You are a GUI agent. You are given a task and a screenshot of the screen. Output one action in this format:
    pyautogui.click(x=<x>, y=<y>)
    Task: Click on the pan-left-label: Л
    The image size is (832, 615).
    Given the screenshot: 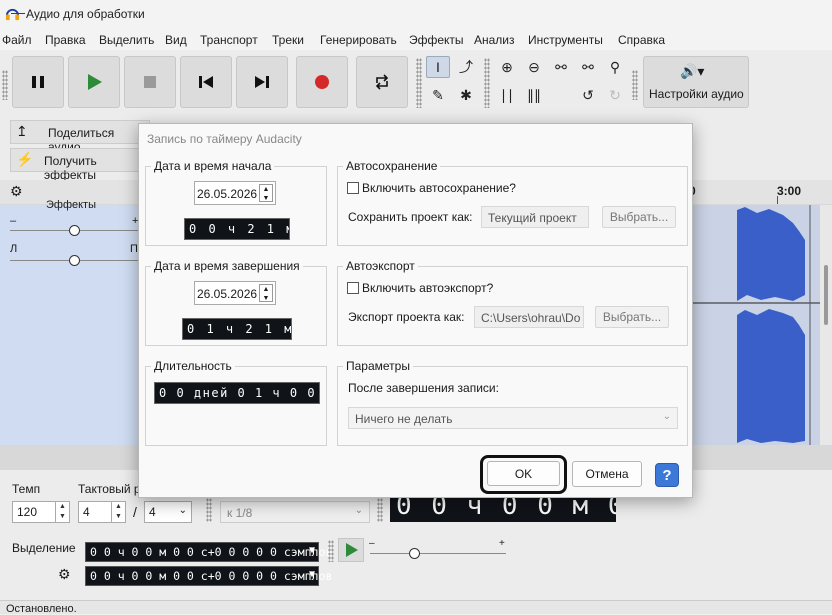 What is the action you would take?
    pyautogui.click(x=14, y=249)
    